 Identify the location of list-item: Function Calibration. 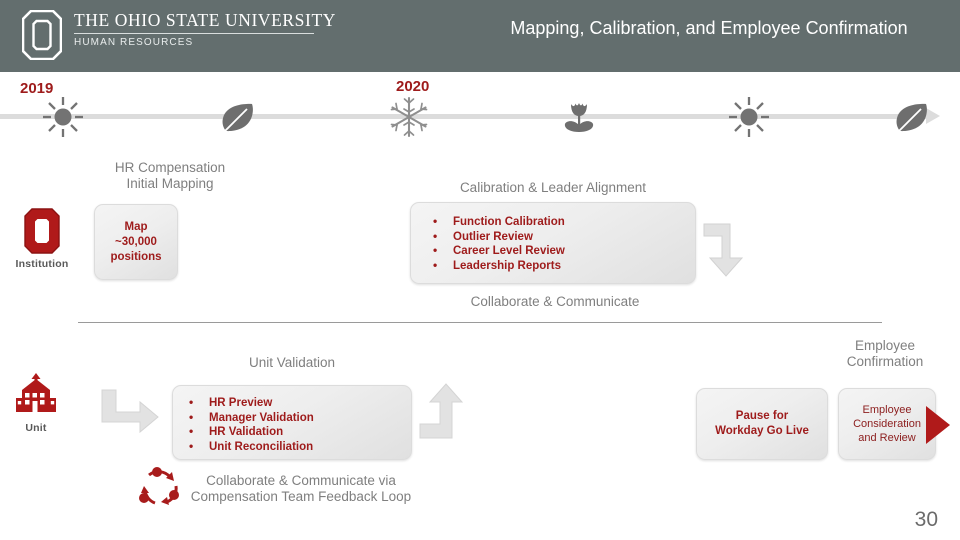
(499, 222).